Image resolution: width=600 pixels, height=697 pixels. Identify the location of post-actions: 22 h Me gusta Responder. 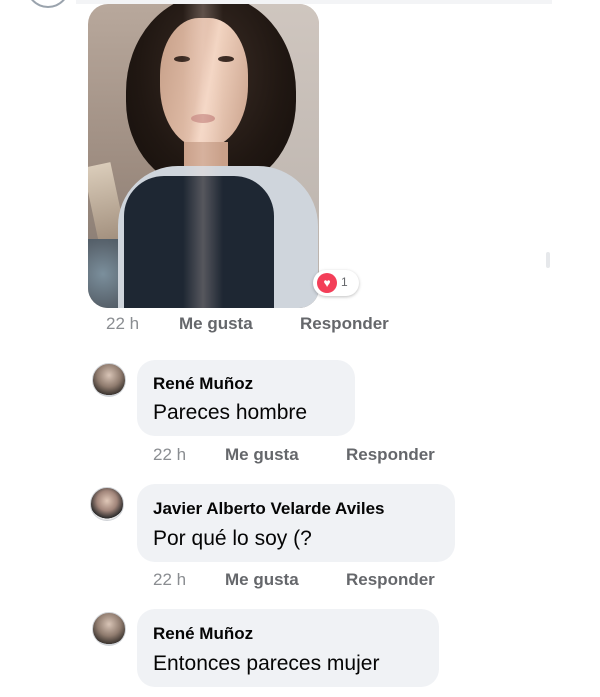
(266, 324).